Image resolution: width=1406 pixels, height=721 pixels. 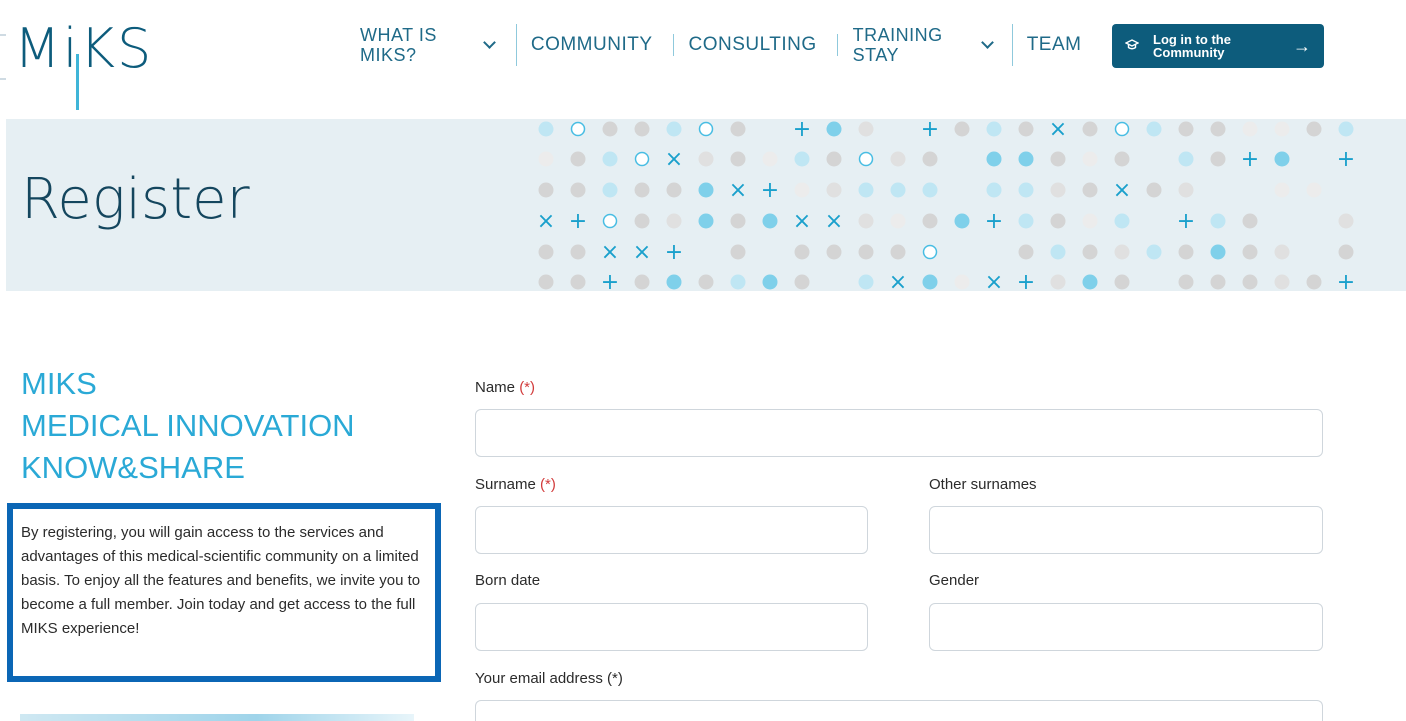 I want to click on name-input, so click(x=899, y=433).